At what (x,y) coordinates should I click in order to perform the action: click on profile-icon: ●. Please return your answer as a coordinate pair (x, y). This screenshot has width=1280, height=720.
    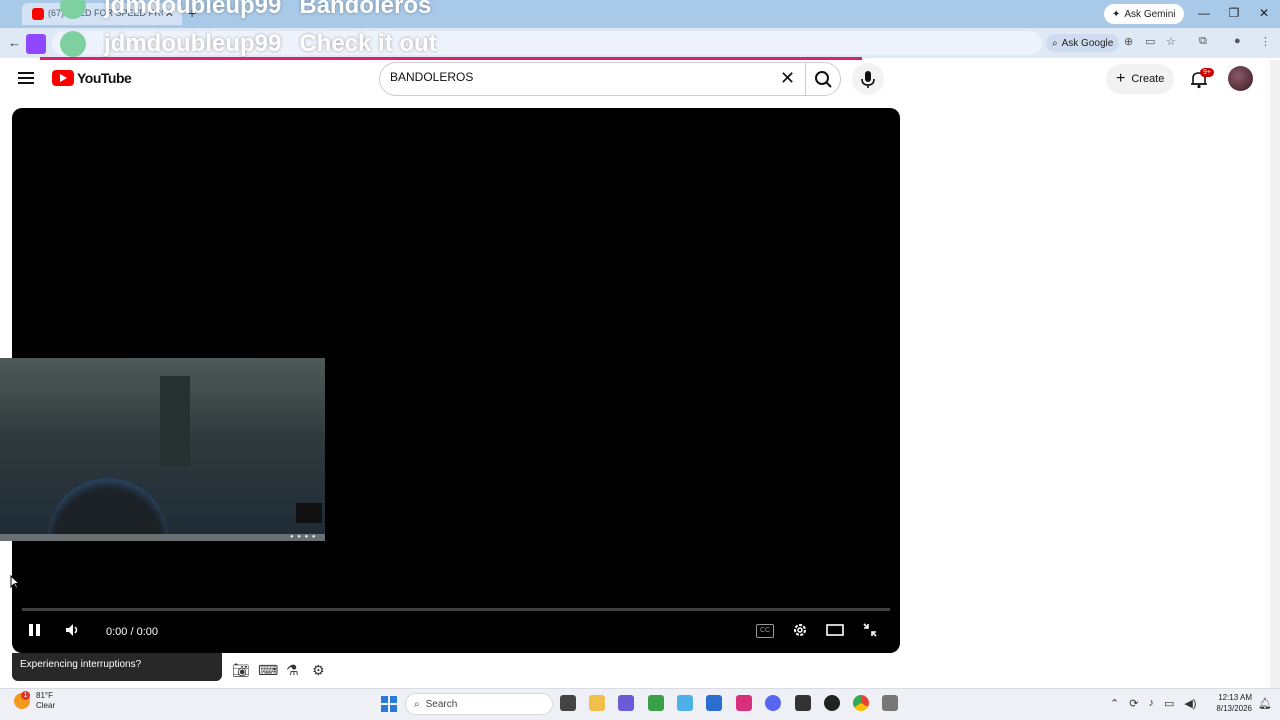
    Looking at the image, I should click on (1237, 41).